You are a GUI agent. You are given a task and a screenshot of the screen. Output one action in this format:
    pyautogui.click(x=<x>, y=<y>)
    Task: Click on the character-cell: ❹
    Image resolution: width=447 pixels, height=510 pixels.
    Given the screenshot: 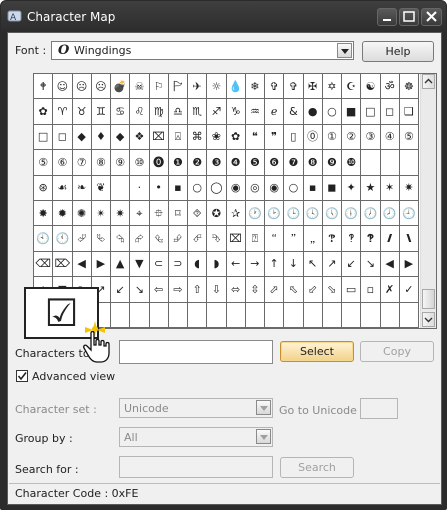 What is the action you would take?
    pyautogui.click(x=236, y=163)
    